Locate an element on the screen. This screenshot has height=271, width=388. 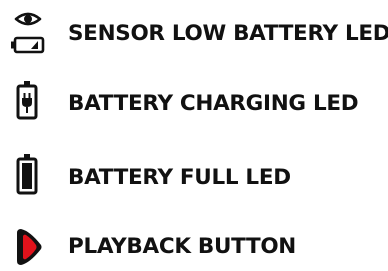
battery-full-icon is located at coordinates (30, 178).